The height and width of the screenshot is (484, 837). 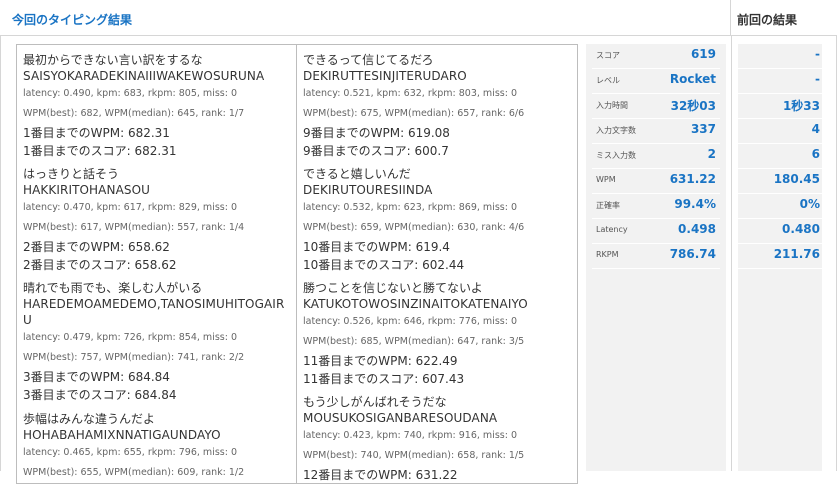 What do you see at coordinates (376, 151) in the screenshot?
I see `cumulative-score: 9番目までのスコア: 600.7` at bounding box center [376, 151].